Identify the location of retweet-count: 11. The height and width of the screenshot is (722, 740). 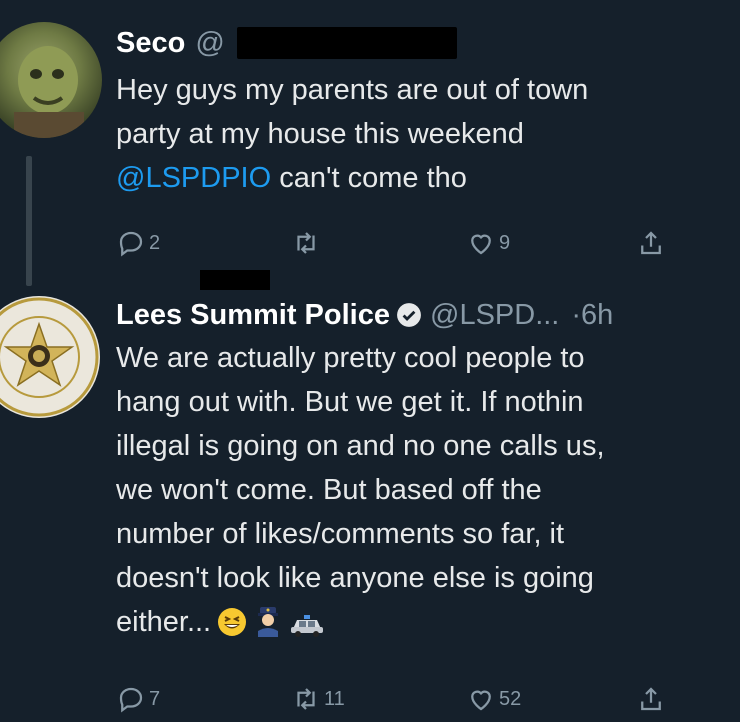
(334, 698).